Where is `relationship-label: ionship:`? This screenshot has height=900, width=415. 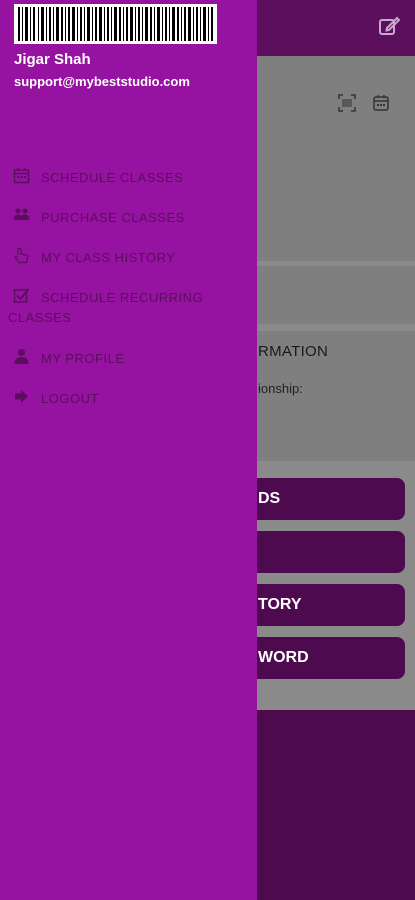 relationship-label: ionship: is located at coordinates (280, 388).